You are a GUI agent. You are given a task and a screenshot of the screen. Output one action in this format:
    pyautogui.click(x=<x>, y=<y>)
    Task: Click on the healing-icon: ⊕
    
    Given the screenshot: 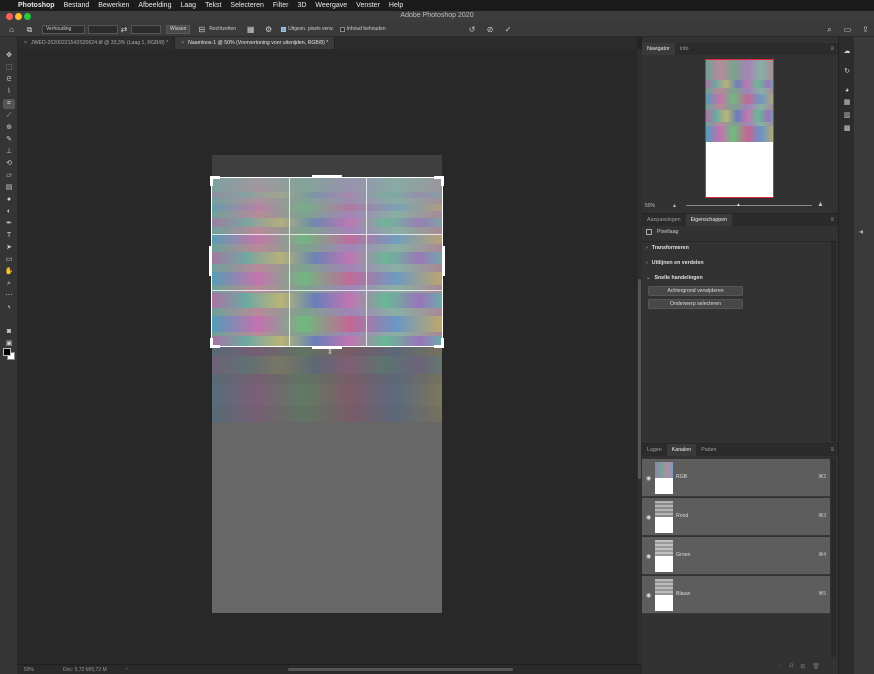 What is the action you would take?
    pyautogui.click(x=9, y=128)
    